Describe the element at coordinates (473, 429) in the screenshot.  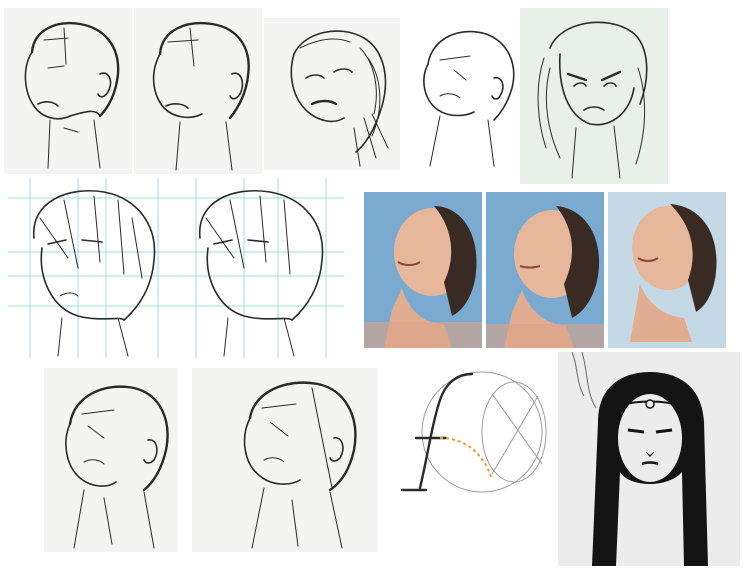
I see `construction-sphere` at that location.